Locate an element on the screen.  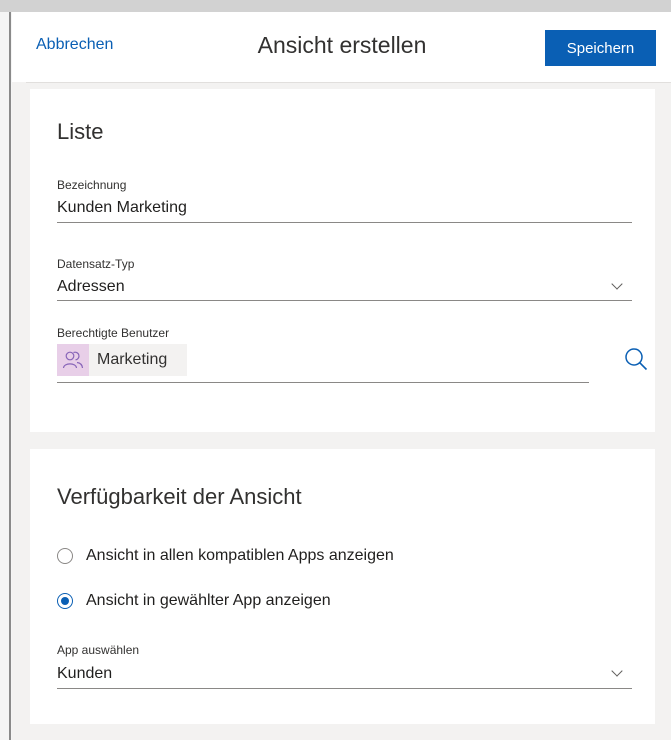
cancel-button: Abbrechen is located at coordinates (74, 45).